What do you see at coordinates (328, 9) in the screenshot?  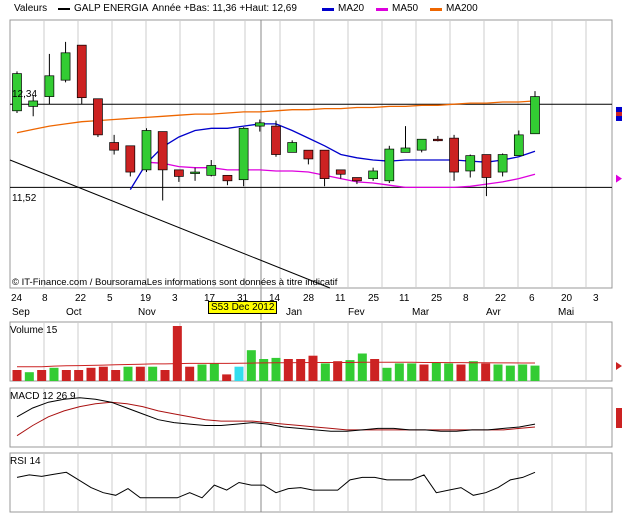 I see `ma20-legend-swatch` at bounding box center [328, 9].